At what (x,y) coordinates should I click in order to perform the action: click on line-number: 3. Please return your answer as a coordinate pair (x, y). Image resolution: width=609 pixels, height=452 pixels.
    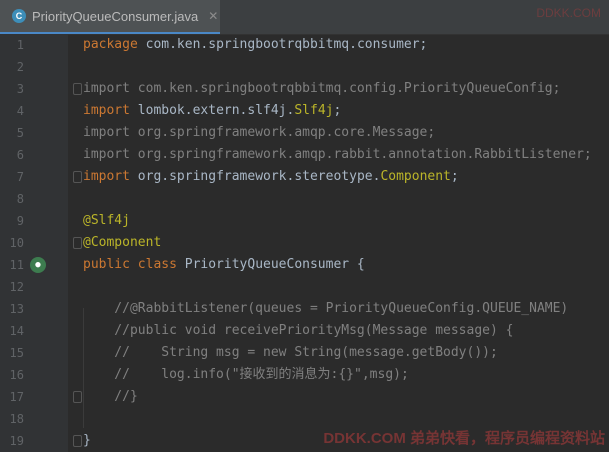
    Looking at the image, I should click on (20, 89).